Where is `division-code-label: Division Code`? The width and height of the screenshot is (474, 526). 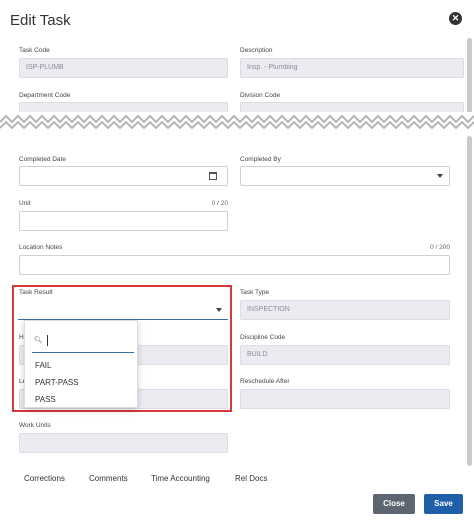
division-code-label: Division Code is located at coordinates (260, 95).